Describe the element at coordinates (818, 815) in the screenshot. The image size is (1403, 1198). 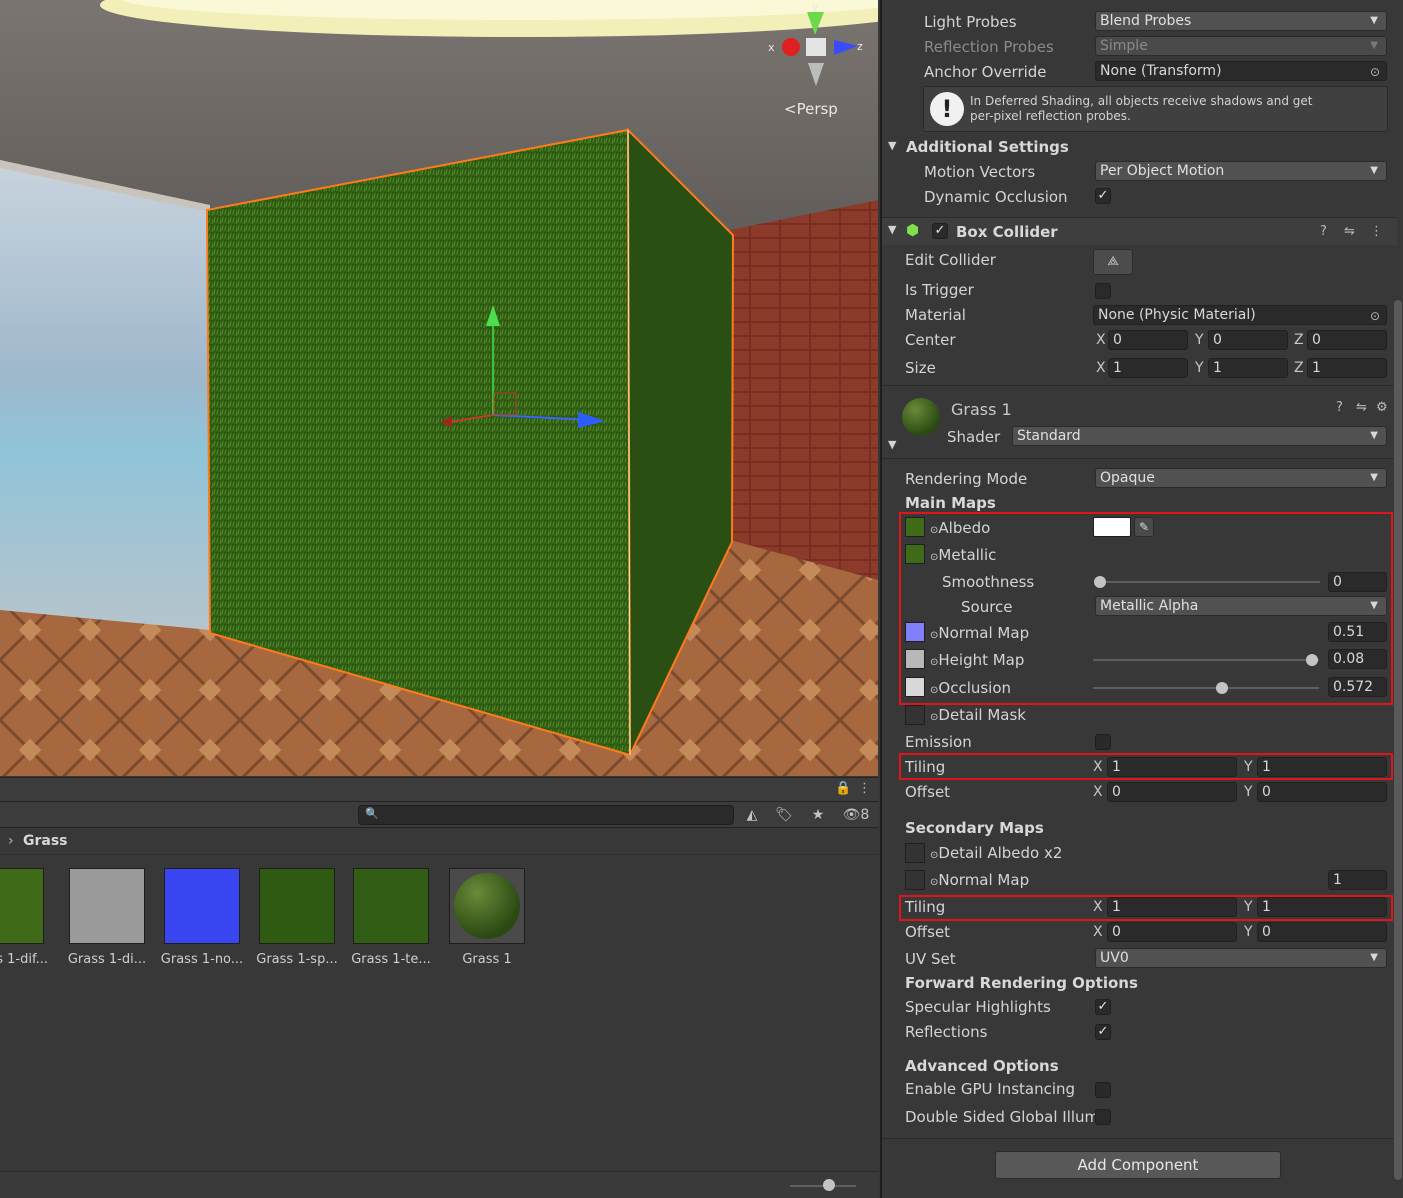
I see `favorite-star-icon: ★` at that location.